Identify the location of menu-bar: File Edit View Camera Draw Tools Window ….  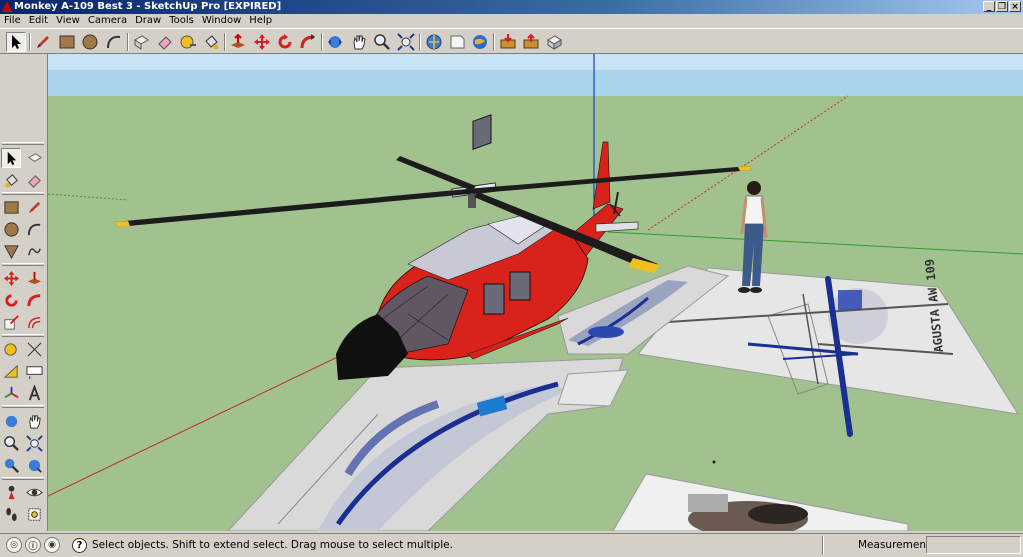
(511, 21).